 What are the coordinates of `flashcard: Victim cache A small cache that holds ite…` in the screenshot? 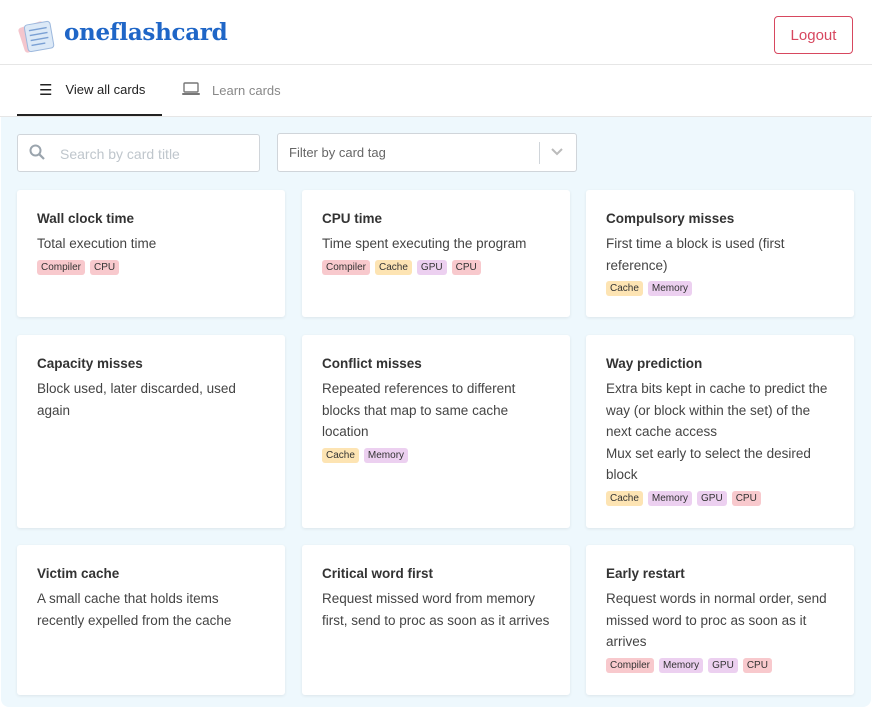 It's located at (151, 620).